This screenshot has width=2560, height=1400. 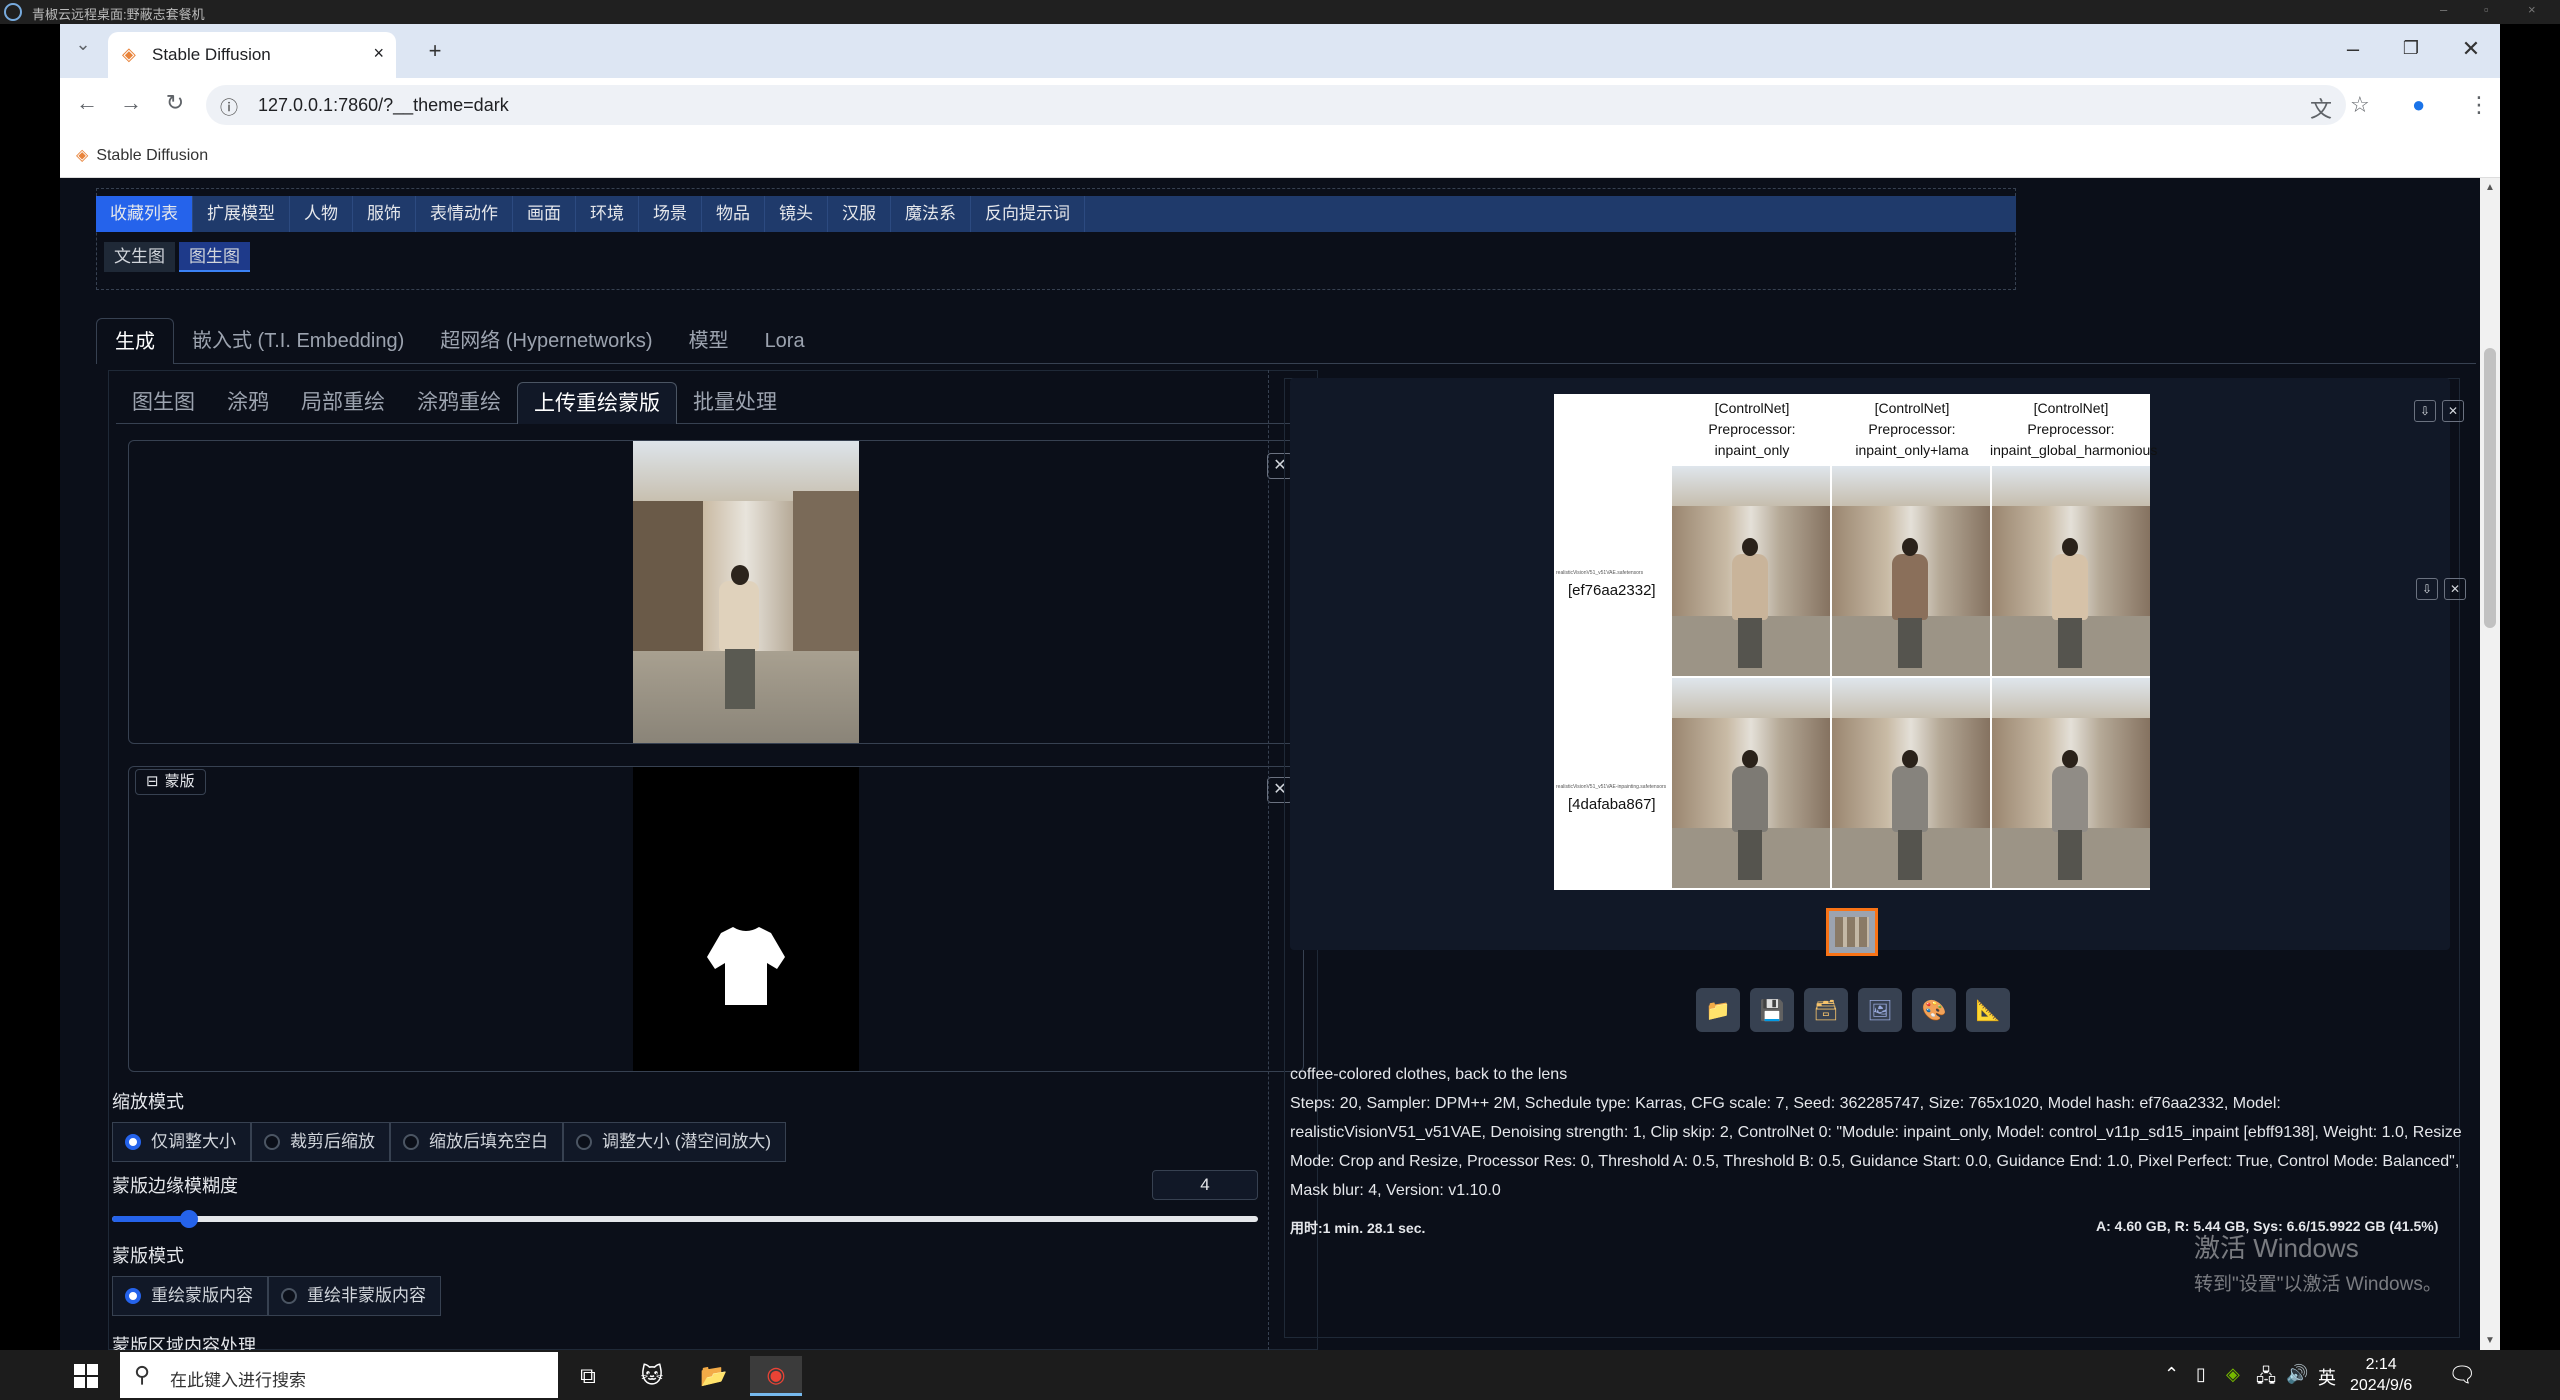 What do you see at coordinates (2297, 1374) in the screenshot?
I see `volume-icon: 🔊` at bounding box center [2297, 1374].